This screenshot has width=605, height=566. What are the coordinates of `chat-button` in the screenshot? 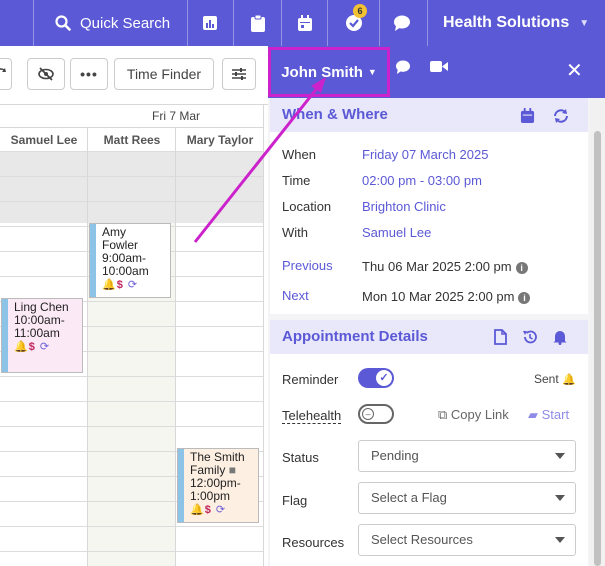 It's located at (403, 69).